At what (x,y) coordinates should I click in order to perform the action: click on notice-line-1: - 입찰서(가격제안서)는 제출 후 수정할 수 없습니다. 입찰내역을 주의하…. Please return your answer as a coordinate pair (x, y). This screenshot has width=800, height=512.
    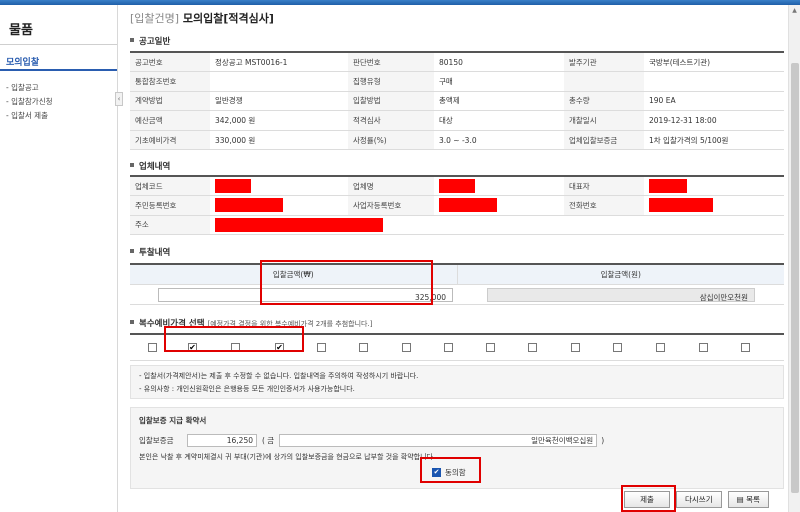
    Looking at the image, I should click on (279, 376).